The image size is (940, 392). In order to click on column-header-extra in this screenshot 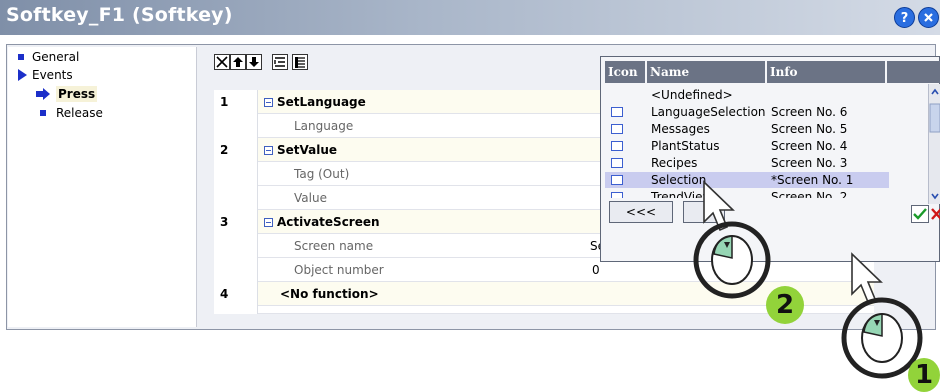, I will do `click(913, 72)`.